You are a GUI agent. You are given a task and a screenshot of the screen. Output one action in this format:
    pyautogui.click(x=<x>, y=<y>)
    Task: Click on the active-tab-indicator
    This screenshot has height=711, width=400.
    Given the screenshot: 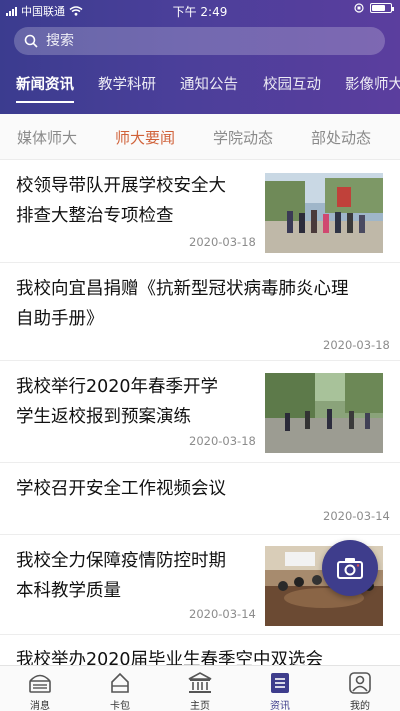 What is the action you would take?
    pyautogui.click(x=45, y=102)
    